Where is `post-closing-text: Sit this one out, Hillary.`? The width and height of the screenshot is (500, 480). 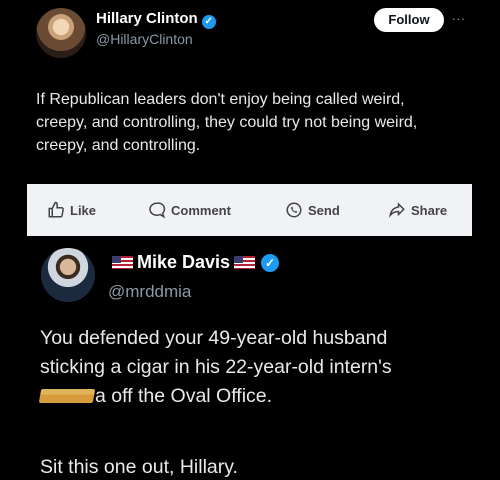
post-closing-text: Sit this one out, Hillary. is located at coordinates (139, 467).